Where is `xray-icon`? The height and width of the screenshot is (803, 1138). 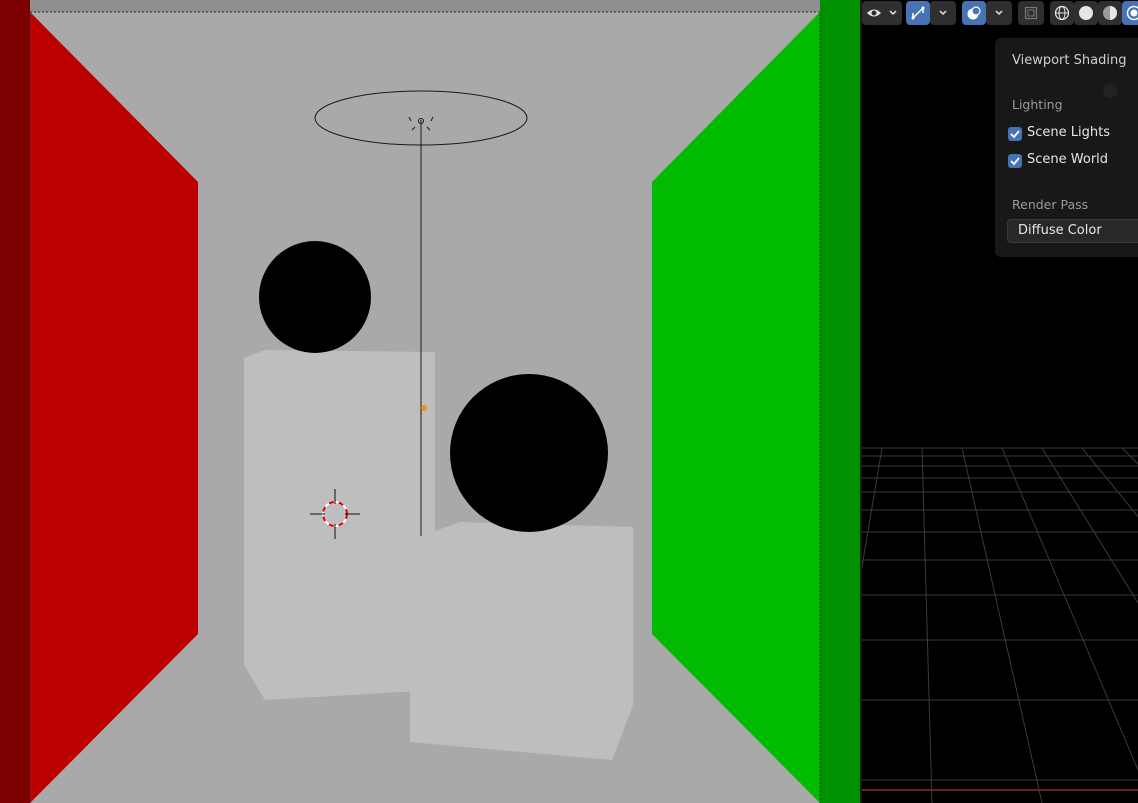
xray-icon is located at coordinates (1031, 13).